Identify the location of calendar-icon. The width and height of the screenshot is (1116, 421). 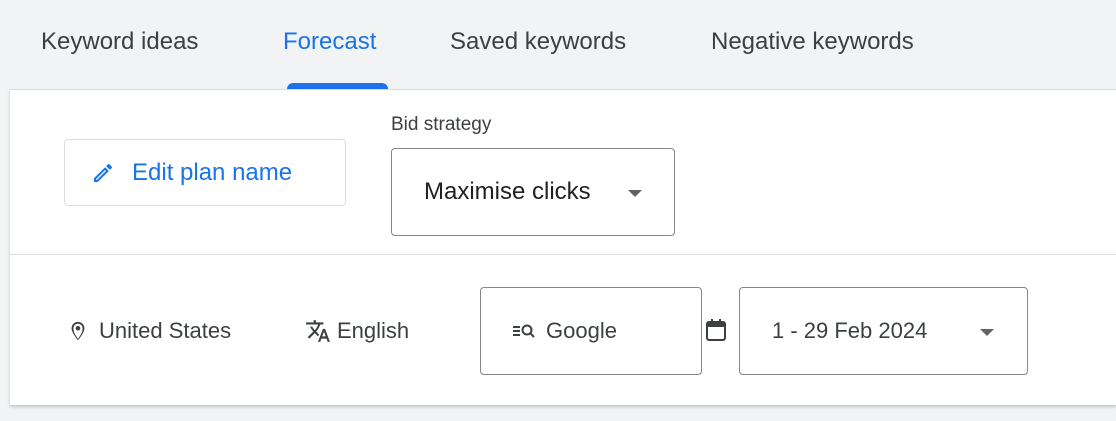
(716, 330).